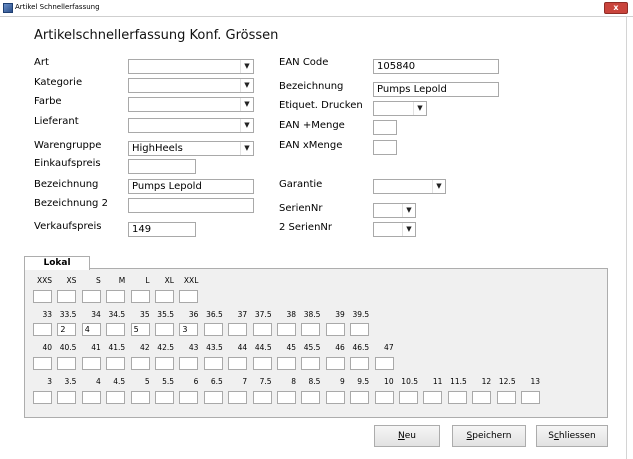  Describe the element at coordinates (189, 329) in the screenshot. I see `size-quantity-field: 3` at that location.